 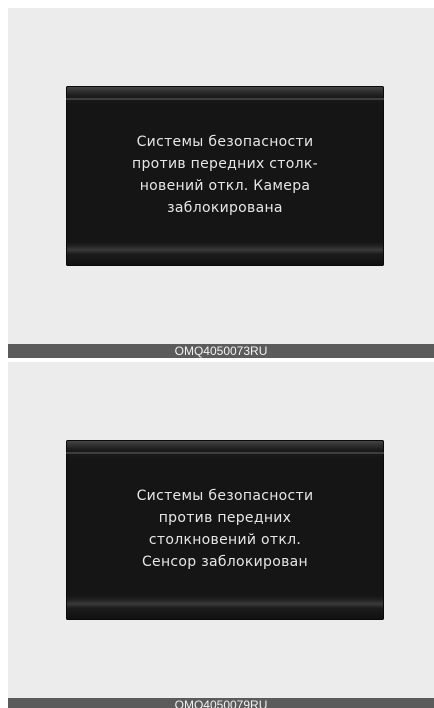 I want to click on warning-message-line: новений откл. Камера, so click(x=225, y=186).